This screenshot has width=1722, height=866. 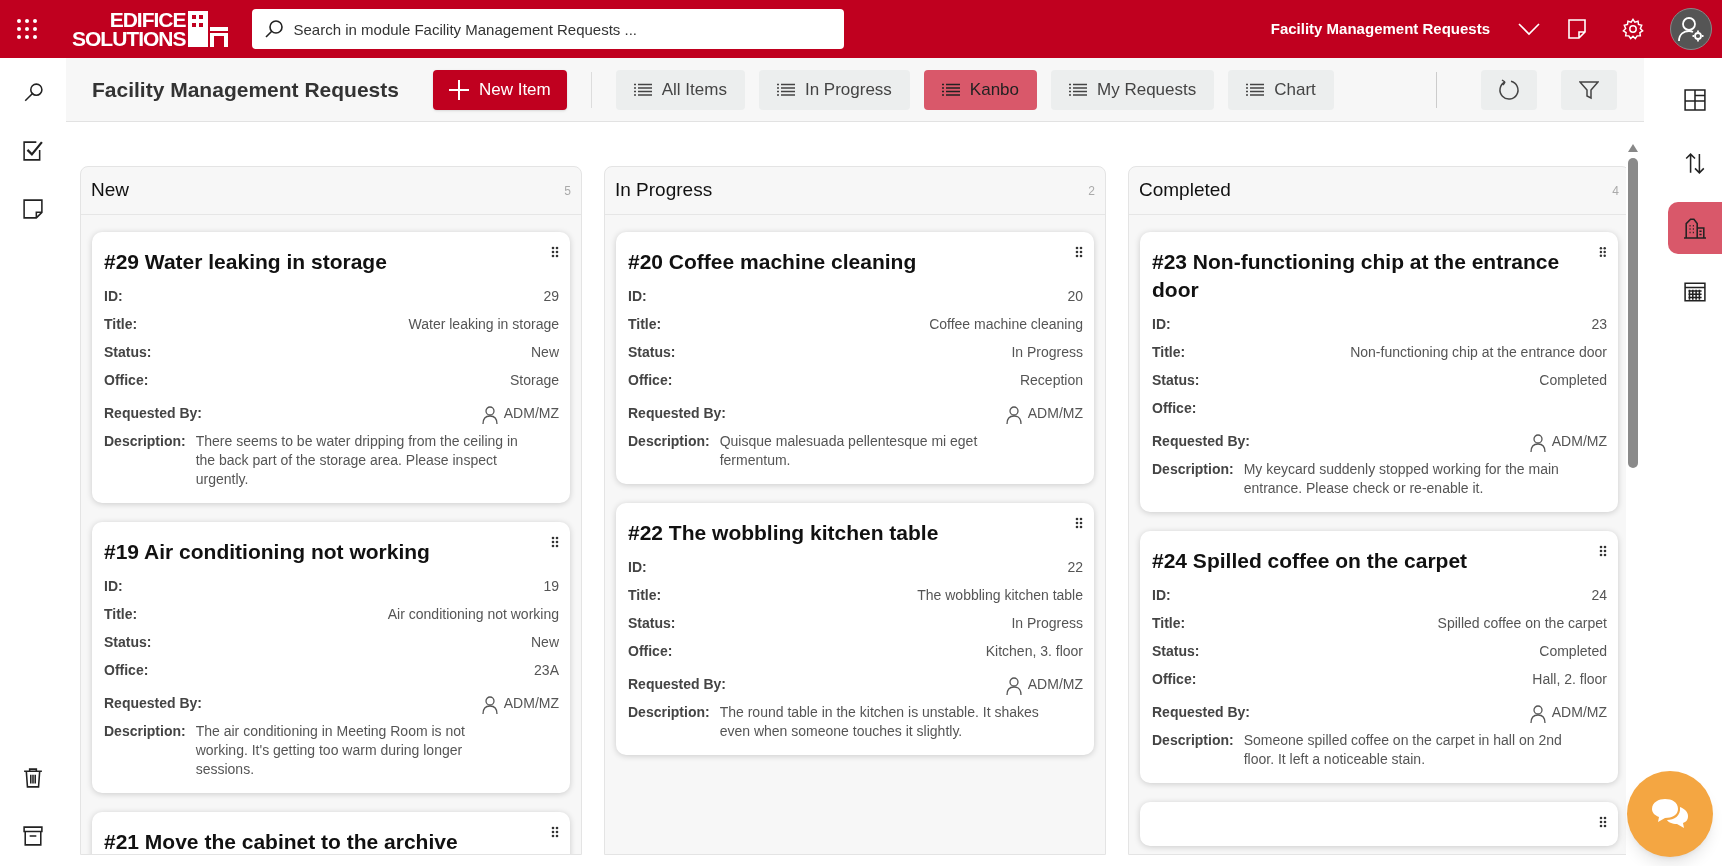 I want to click on column-count: 2, so click(x=1091, y=191).